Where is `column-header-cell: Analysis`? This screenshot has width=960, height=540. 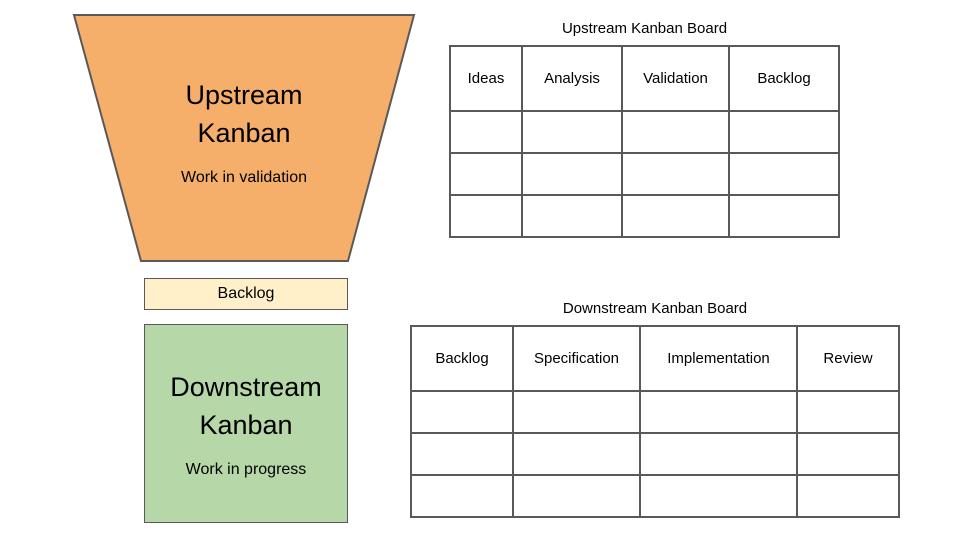
column-header-cell: Analysis is located at coordinates (572, 78).